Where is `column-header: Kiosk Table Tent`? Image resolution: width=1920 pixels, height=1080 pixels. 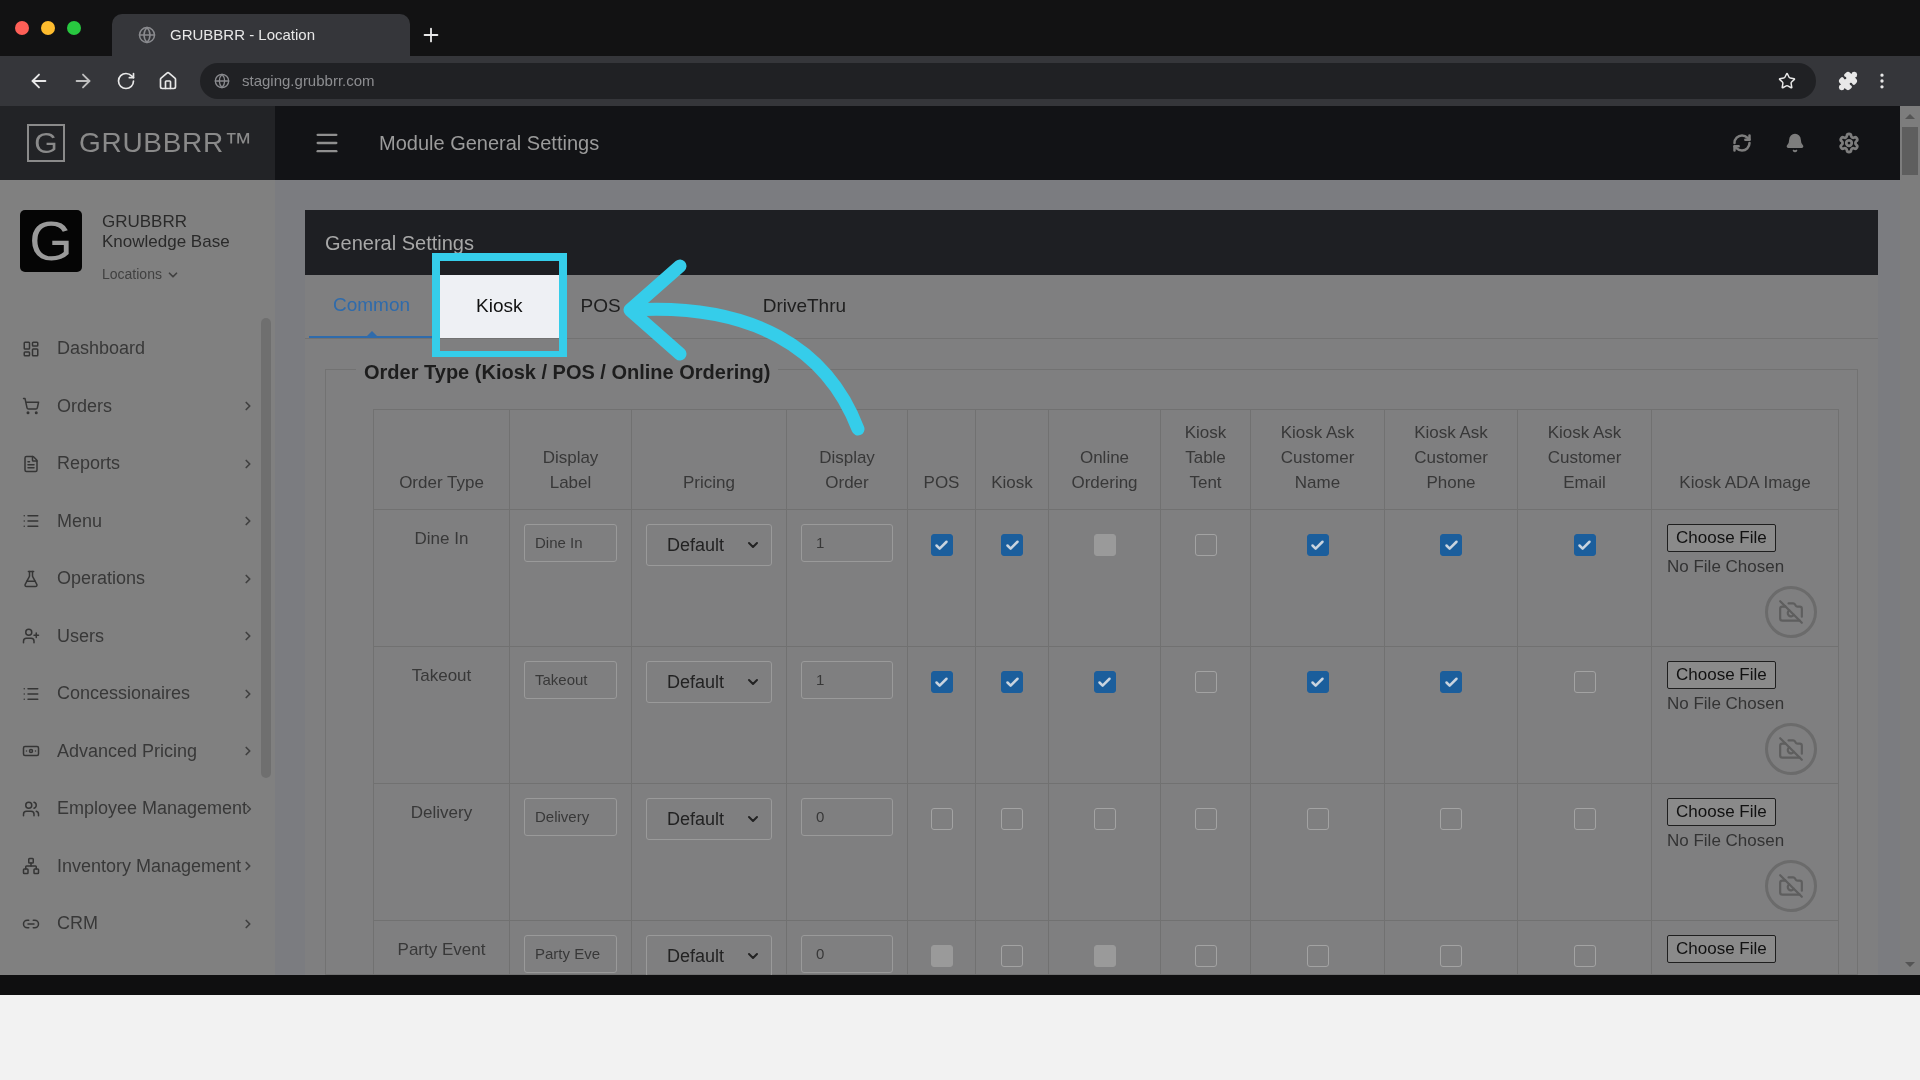
column-header: Kiosk Table Tent is located at coordinates (1205, 457).